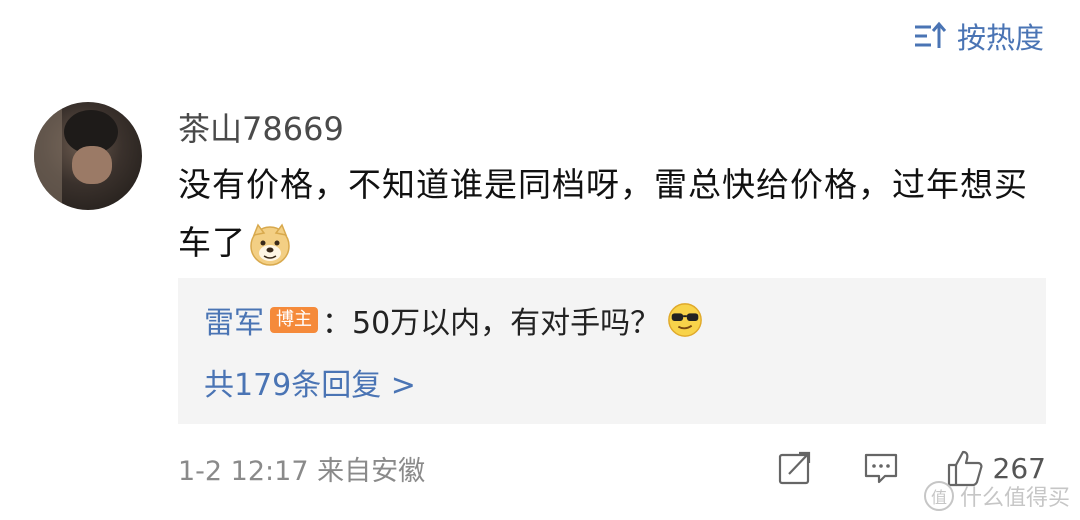 The image size is (1080, 520). I want to click on cool-sunglasses-emoji, so click(685, 320).